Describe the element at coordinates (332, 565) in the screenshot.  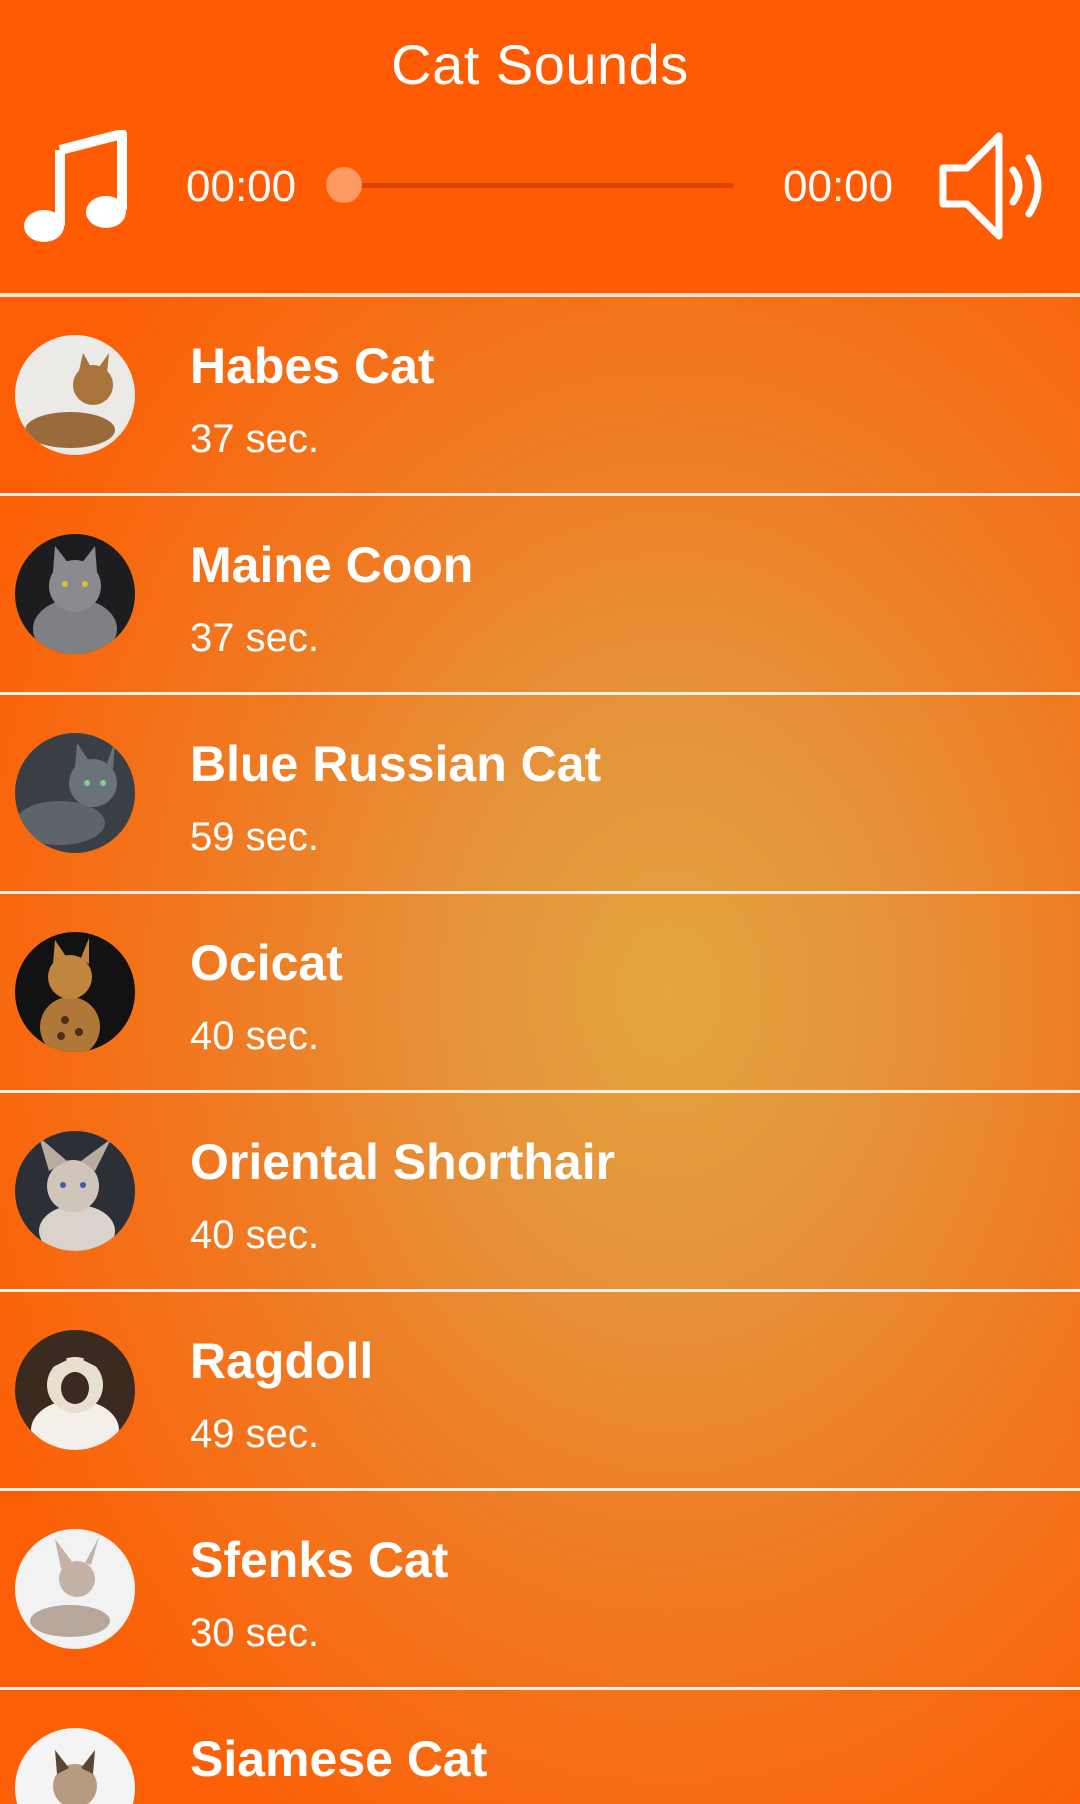
I see `cat-name: Maine Coon` at that location.